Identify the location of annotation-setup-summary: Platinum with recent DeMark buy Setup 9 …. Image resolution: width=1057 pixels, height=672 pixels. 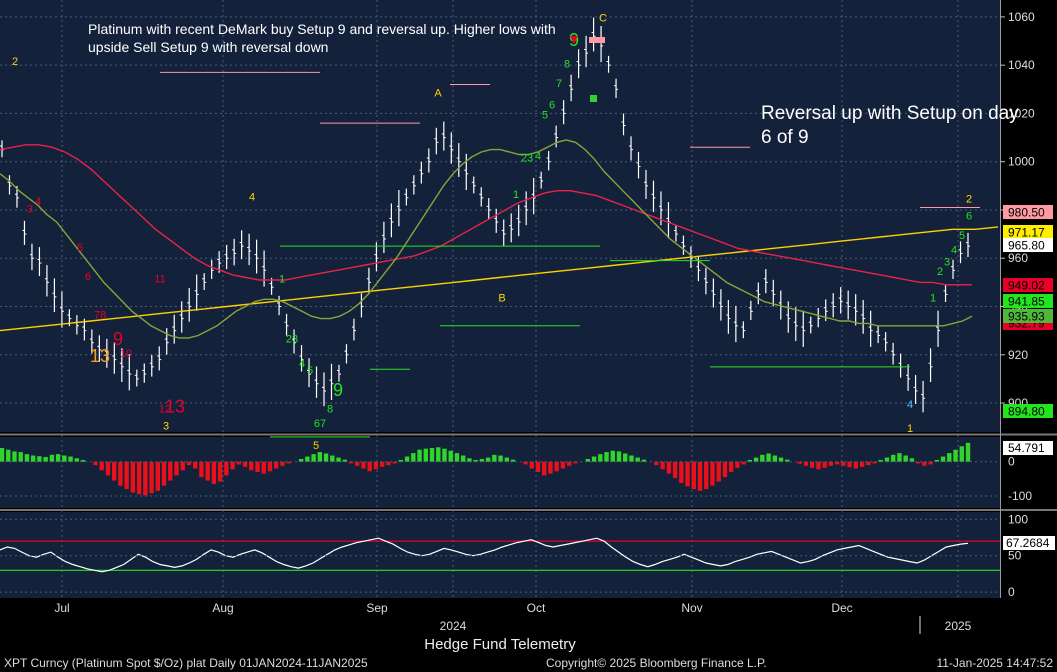
(322, 38).